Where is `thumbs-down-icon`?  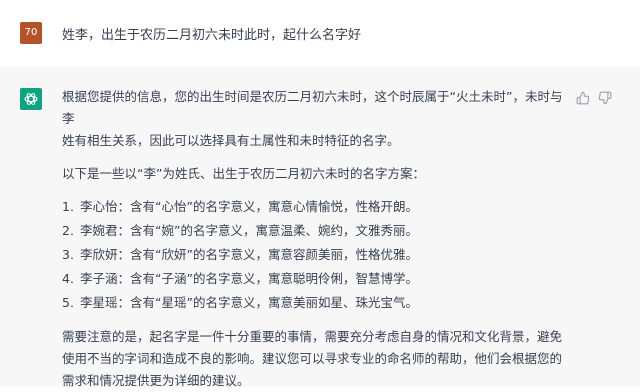 thumbs-down-icon is located at coordinates (605, 98).